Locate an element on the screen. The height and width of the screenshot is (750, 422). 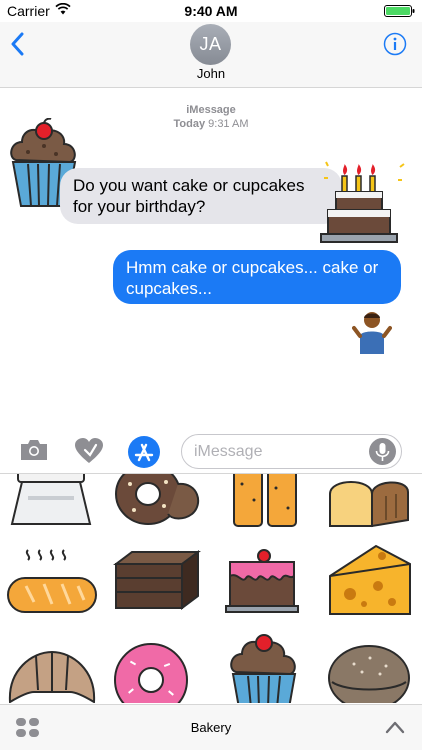
sticker-pack-bar: Bakery is located at coordinates (211, 727).